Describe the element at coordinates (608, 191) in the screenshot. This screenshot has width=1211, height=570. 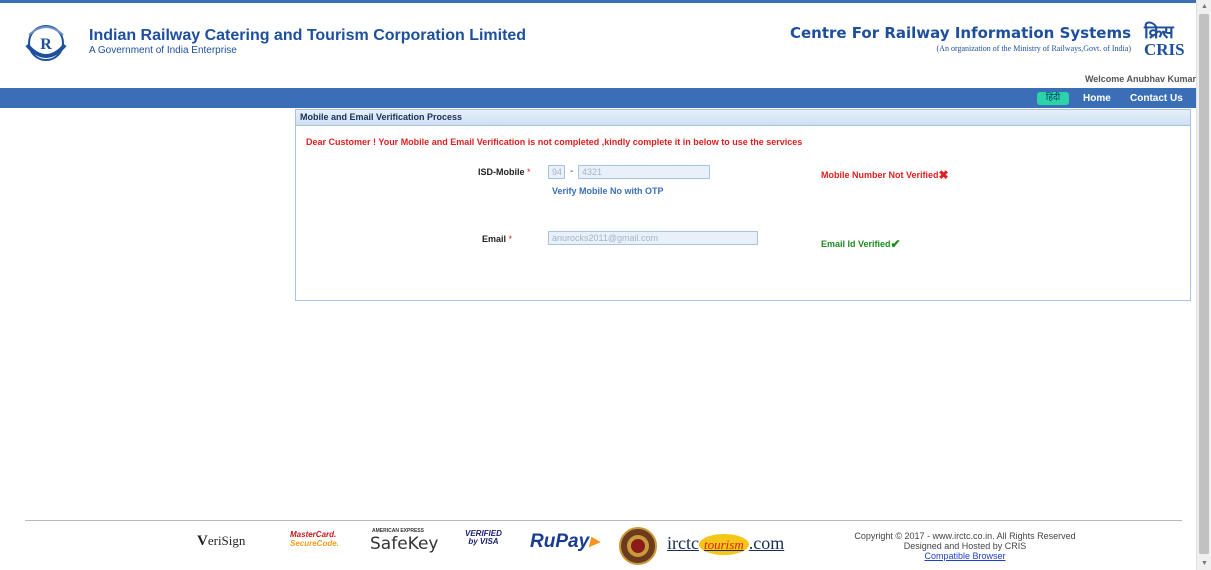
I see `verify-mobile-otp-link: Verify Mobile No with OTP` at that location.